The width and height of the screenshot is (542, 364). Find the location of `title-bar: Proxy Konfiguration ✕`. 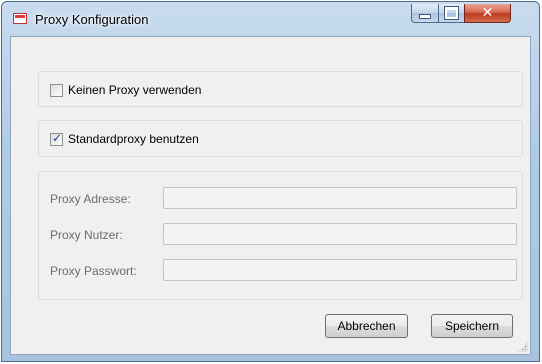

title-bar: Proxy Konfiguration ✕ is located at coordinates (270, 19).